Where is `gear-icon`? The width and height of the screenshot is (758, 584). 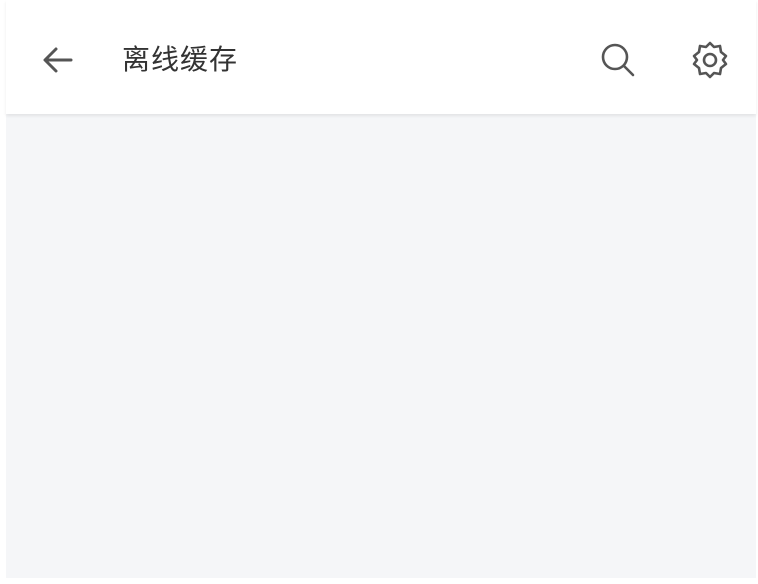
gear-icon is located at coordinates (710, 60).